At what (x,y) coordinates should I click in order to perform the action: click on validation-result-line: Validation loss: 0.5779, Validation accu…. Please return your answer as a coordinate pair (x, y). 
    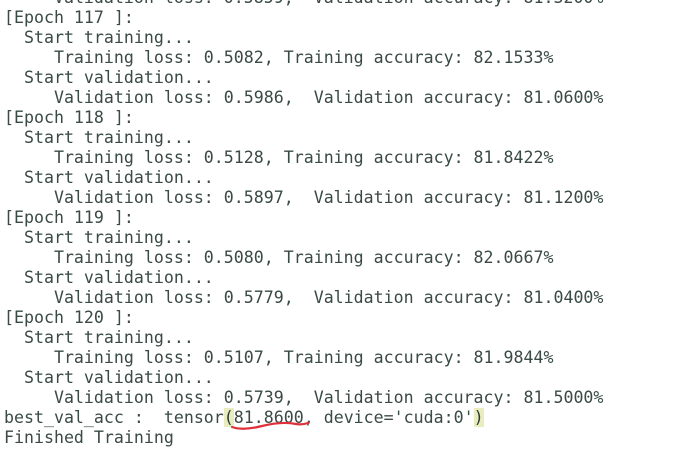
    Looking at the image, I should click on (304, 297).